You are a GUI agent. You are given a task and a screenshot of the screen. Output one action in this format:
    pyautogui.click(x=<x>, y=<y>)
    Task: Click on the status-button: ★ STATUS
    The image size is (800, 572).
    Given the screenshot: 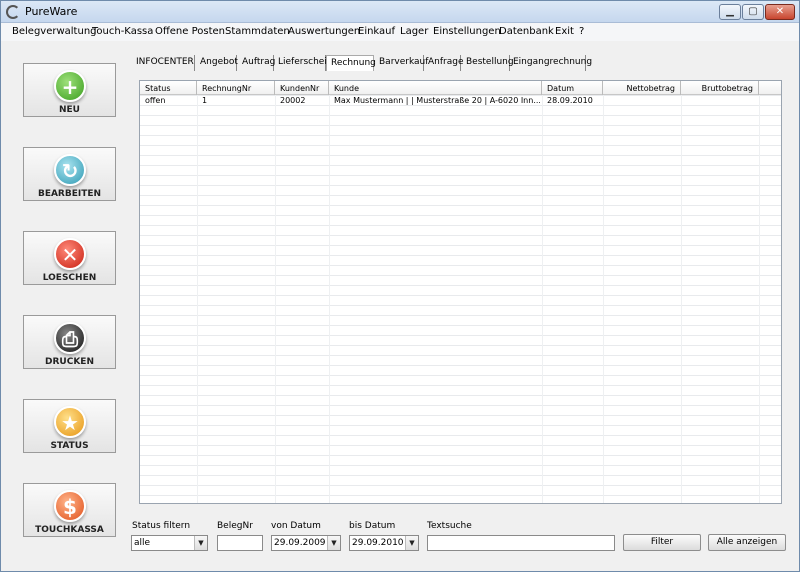 What is the action you would take?
    pyautogui.click(x=69, y=426)
    